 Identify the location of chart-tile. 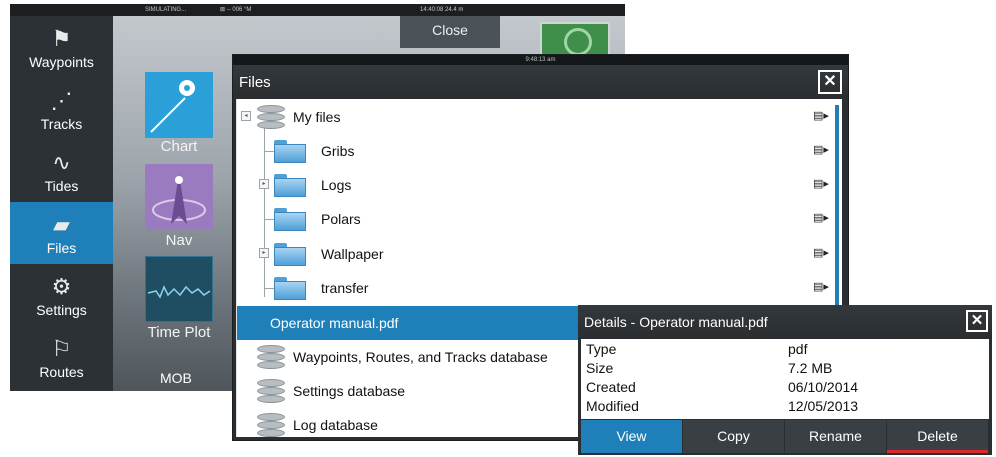
(179, 105).